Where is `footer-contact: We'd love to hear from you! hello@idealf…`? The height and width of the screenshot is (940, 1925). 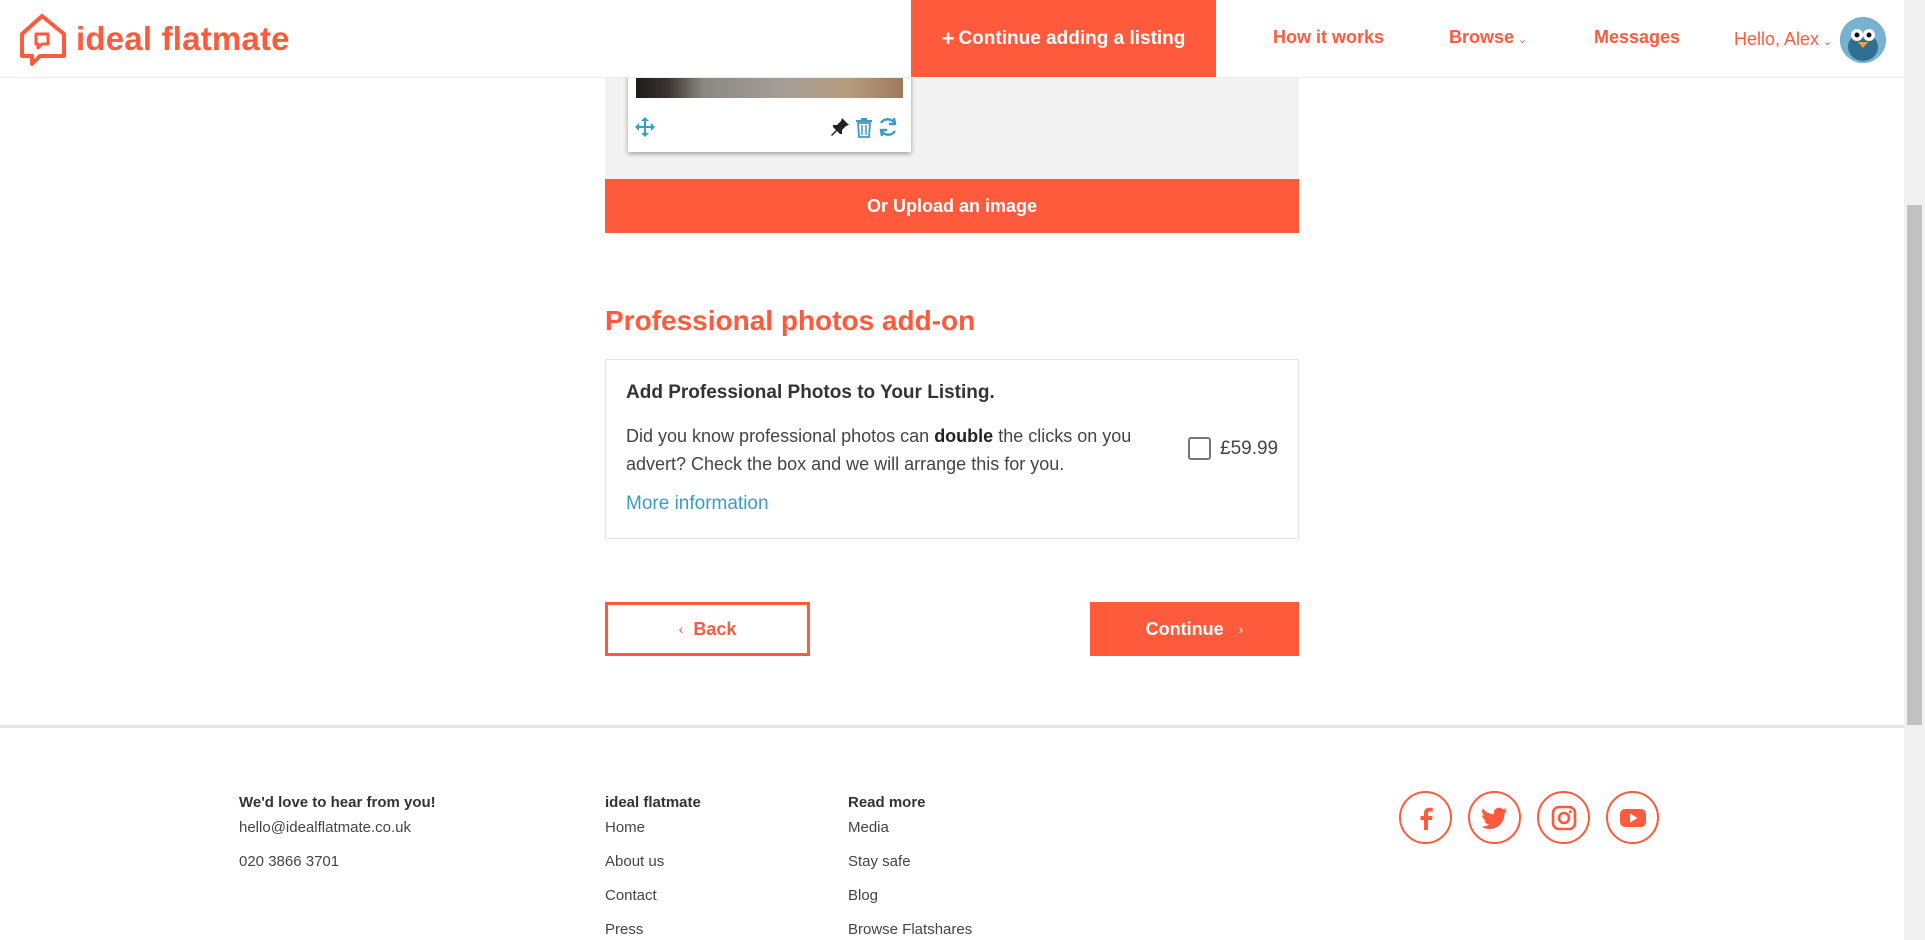
footer-contact: We'd love to hear from you! hello@idealf… is located at coordinates (337, 840).